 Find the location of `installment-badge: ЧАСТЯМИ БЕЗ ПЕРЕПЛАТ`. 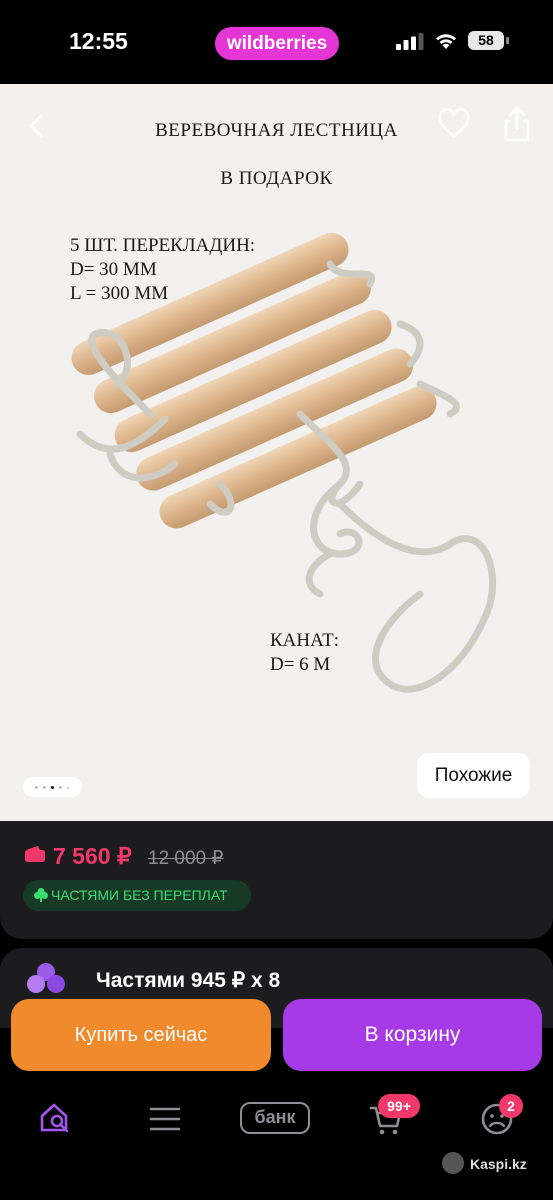

installment-badge: ЧАСТЯМИ БЕЗ ПЕРЕПЛАТ is located at coordinates (137, 895).